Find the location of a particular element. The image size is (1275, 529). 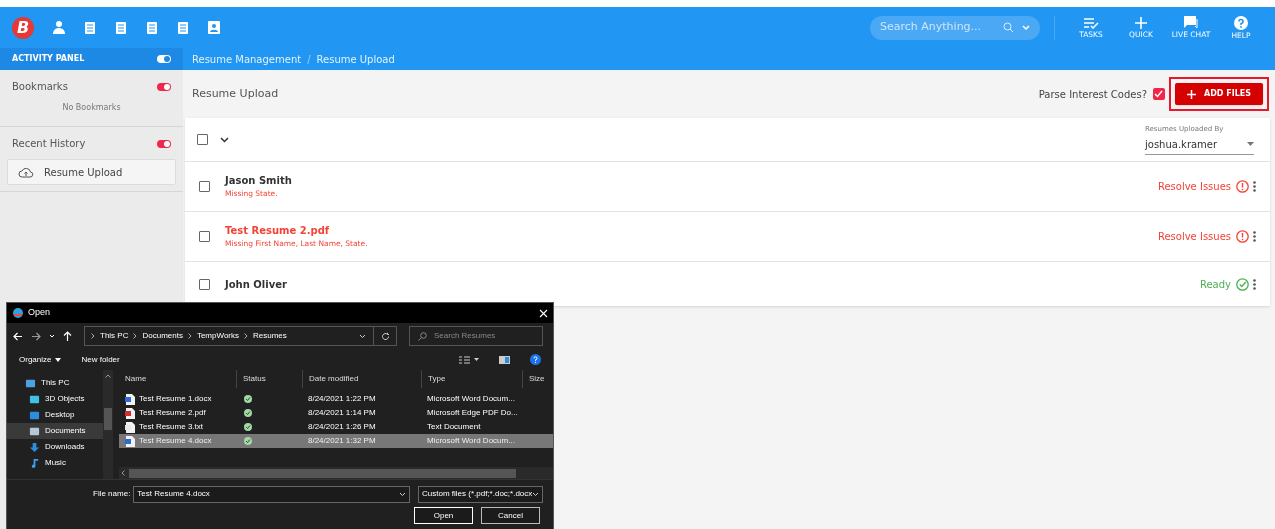

file-icon is located at coordinates (130, 427).